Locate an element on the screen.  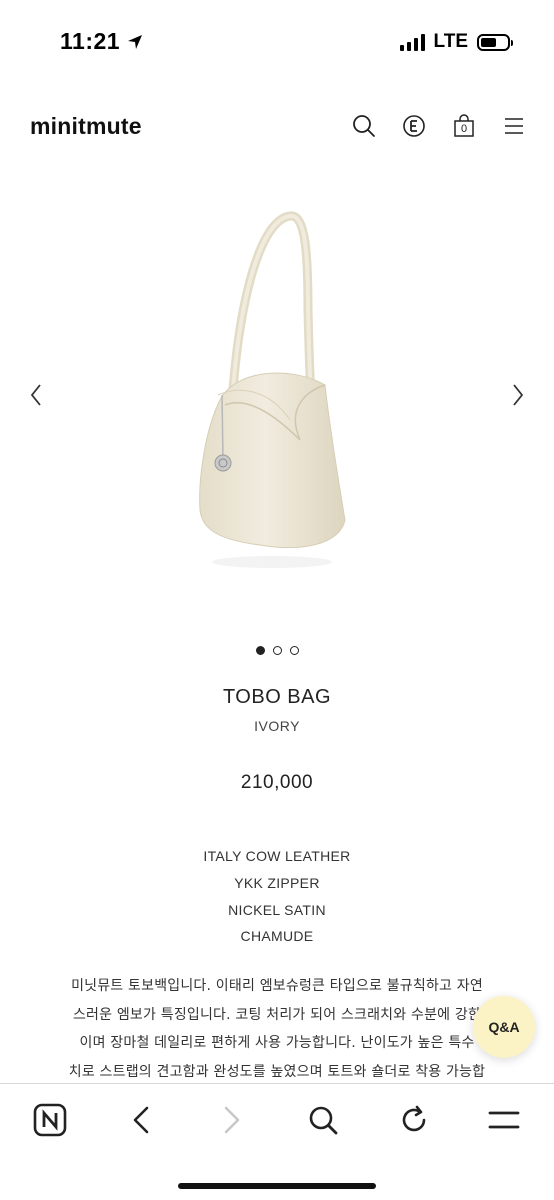
status-bar: 11:21 LTE is located at coordinates (277, 42).